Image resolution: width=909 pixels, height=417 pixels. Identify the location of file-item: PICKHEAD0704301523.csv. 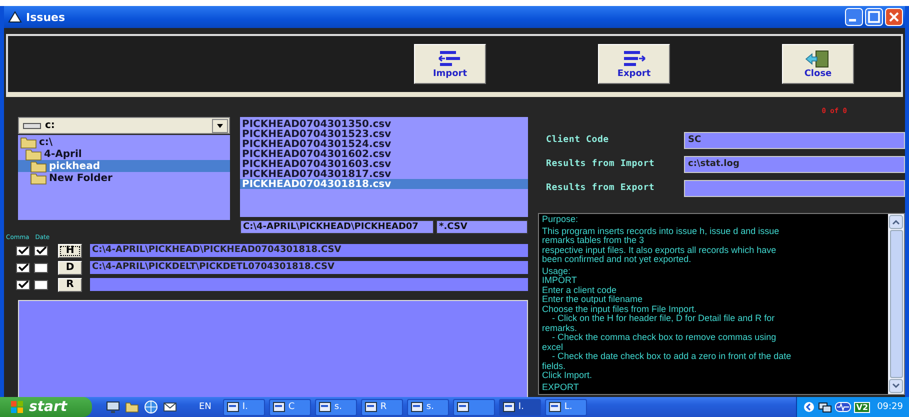
(384, 134).